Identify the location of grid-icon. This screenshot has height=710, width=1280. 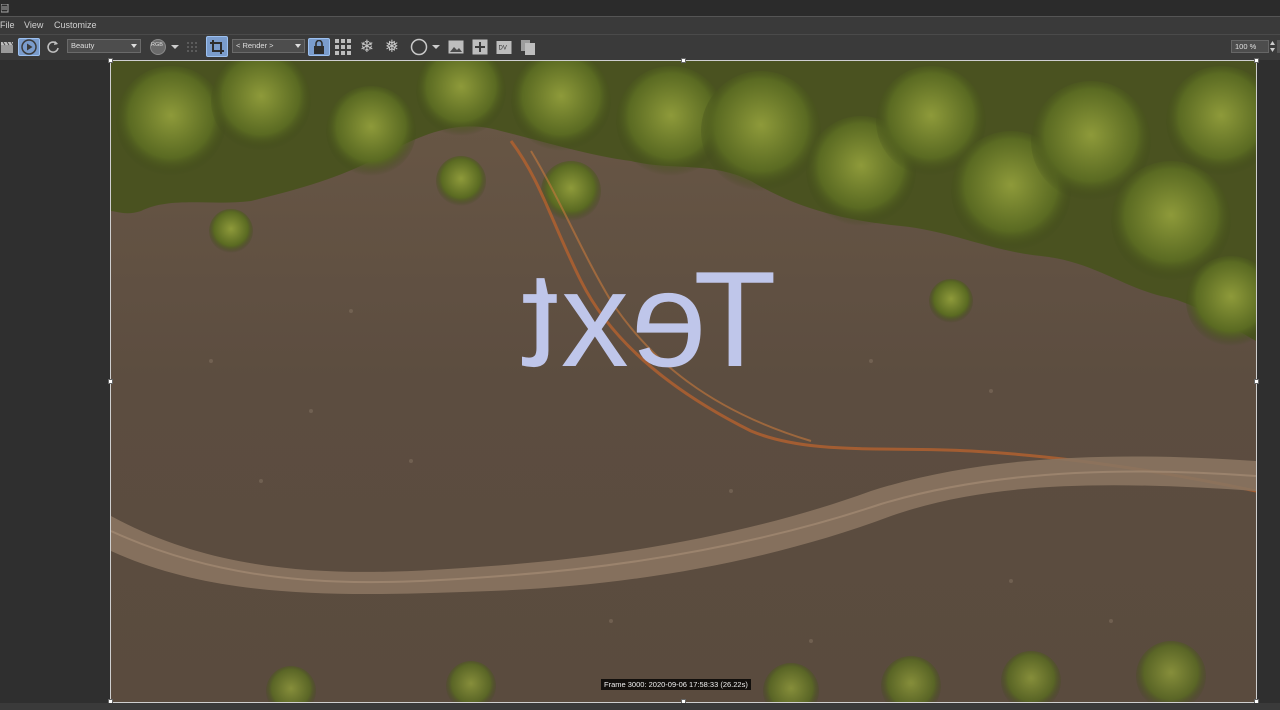
(343, 47).